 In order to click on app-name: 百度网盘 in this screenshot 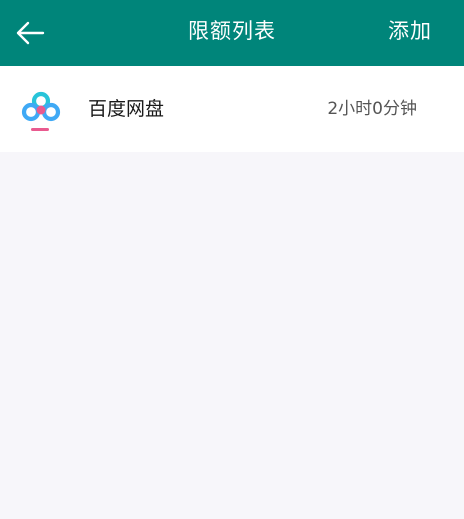, I will do `click(126, 109)`.